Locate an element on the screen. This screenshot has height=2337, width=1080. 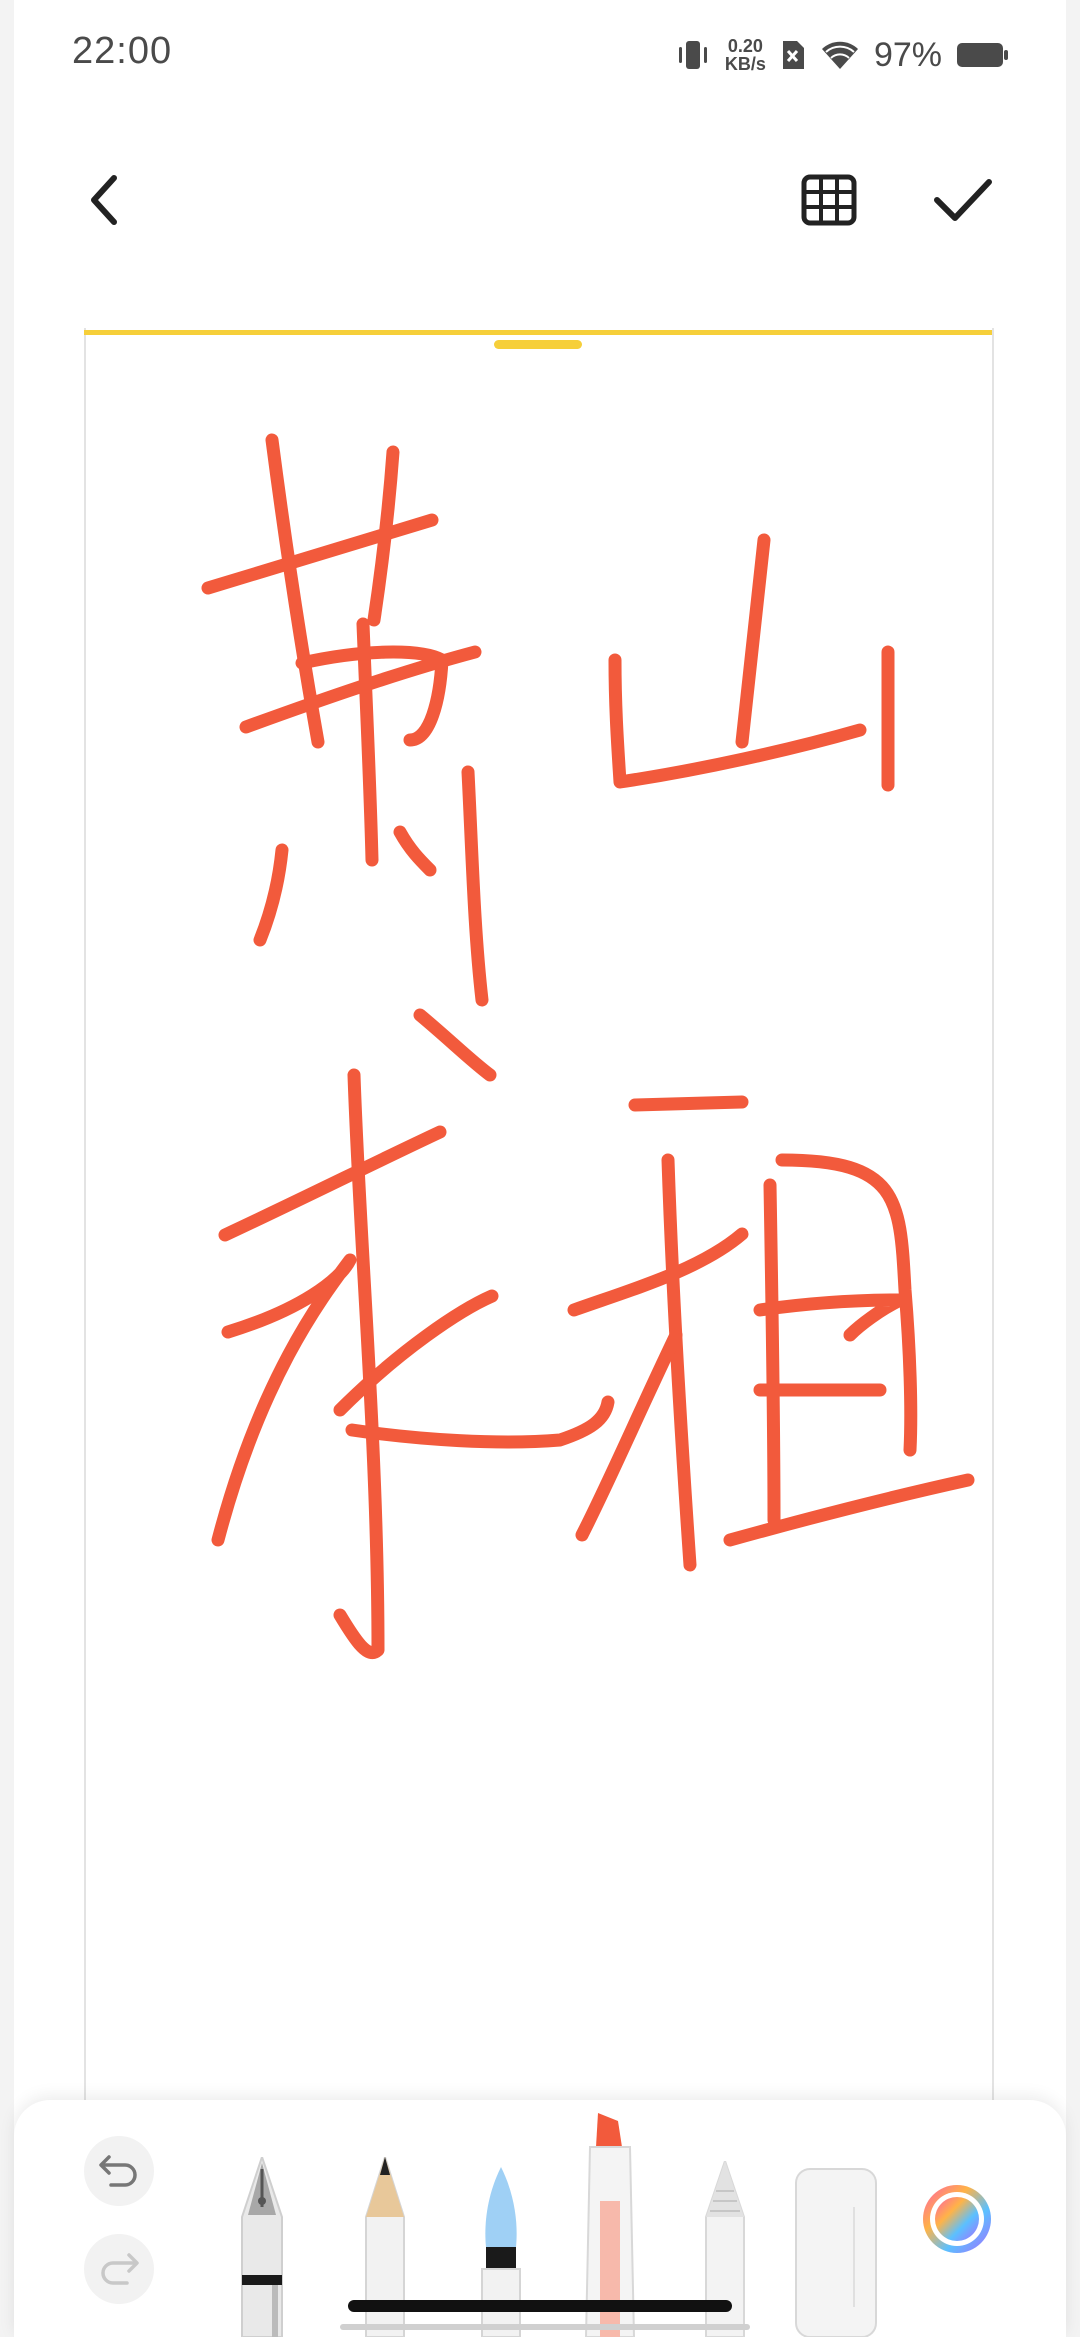
fountain-pen-tool is located at coordinates (262, 2247).